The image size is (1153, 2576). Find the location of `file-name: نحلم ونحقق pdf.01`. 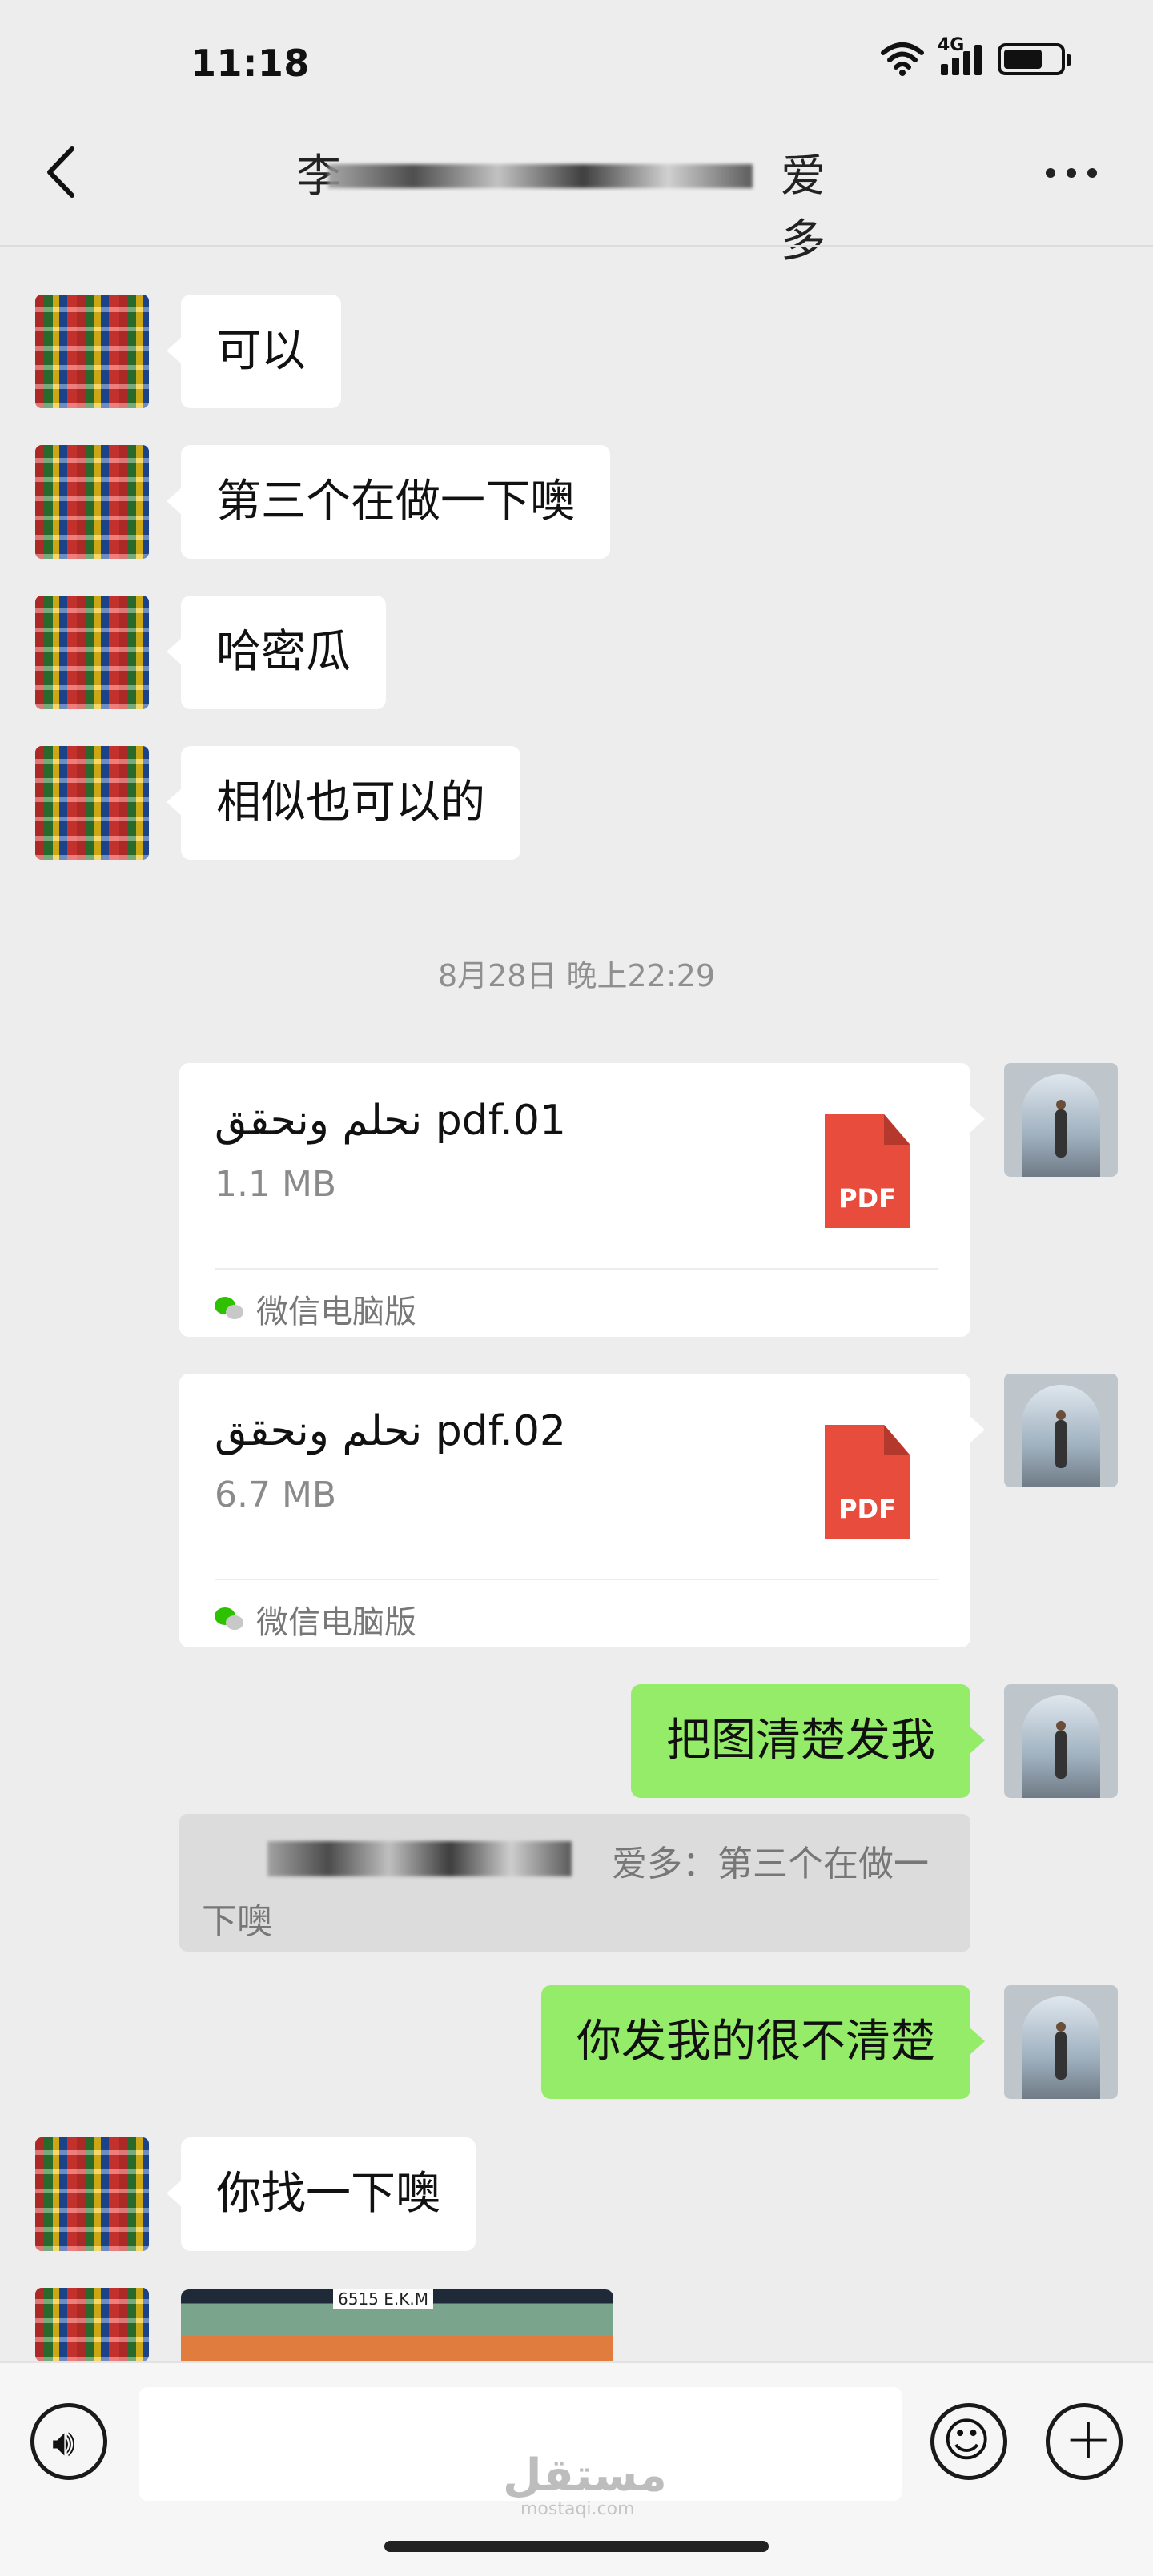

file-name: نحلم ونحقق pdf.01 is located at coordinates (391, 1121).